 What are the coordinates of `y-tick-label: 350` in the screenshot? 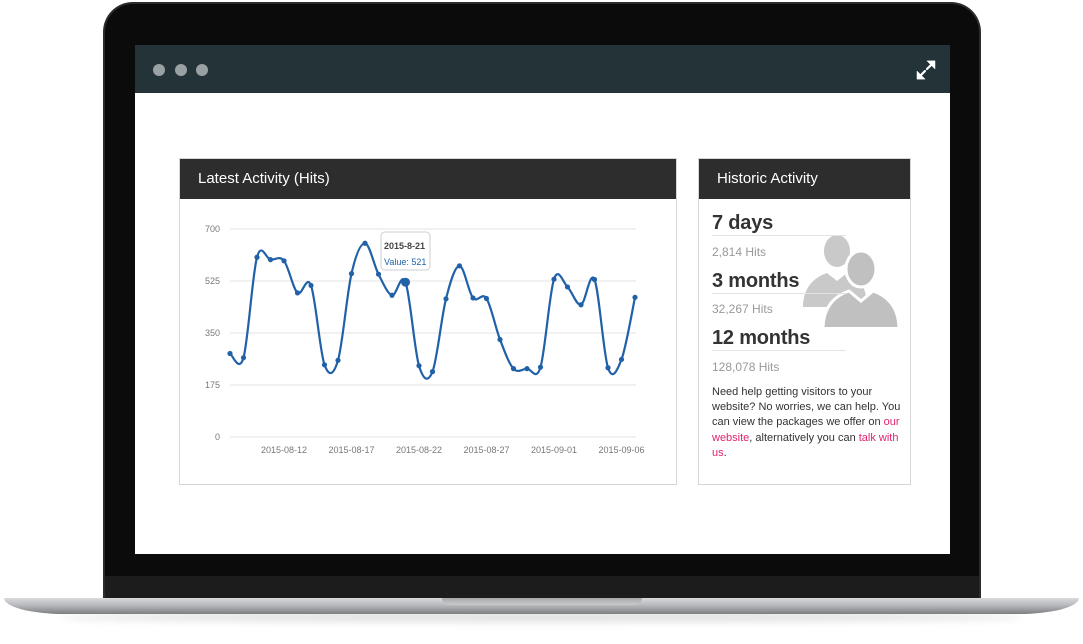 It's located at (212, 333).